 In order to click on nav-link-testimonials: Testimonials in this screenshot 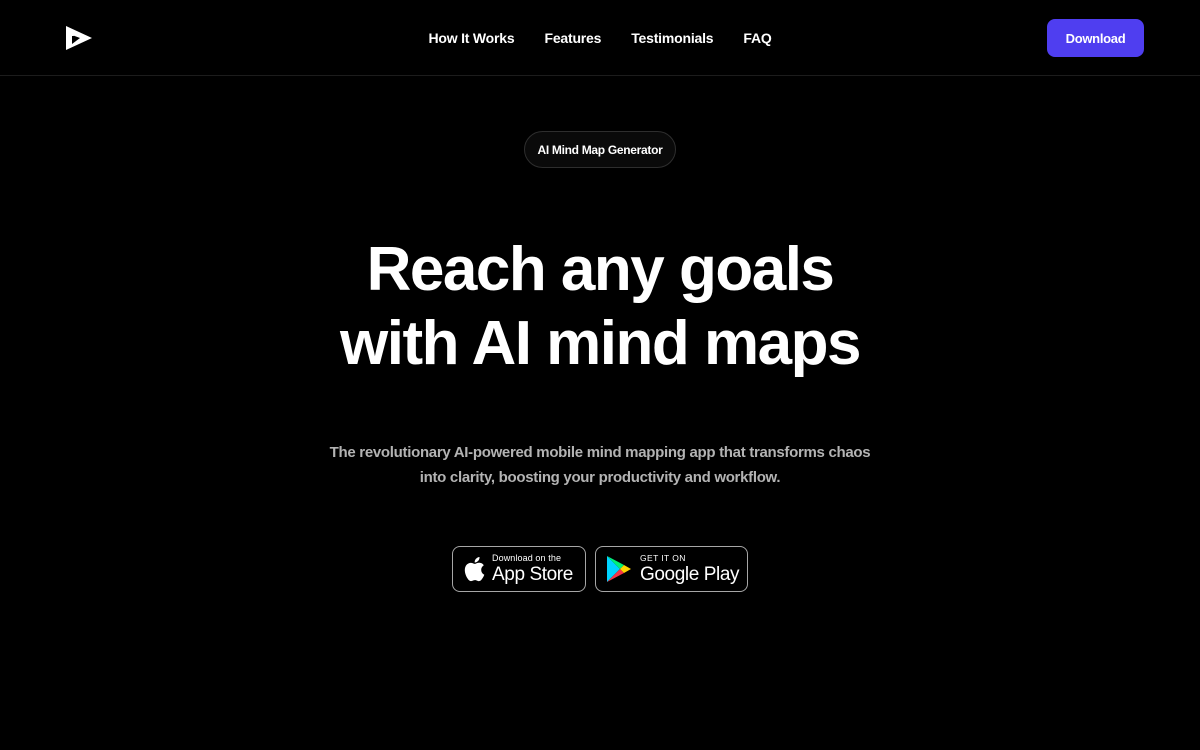, I will do `click(672, 38)`.